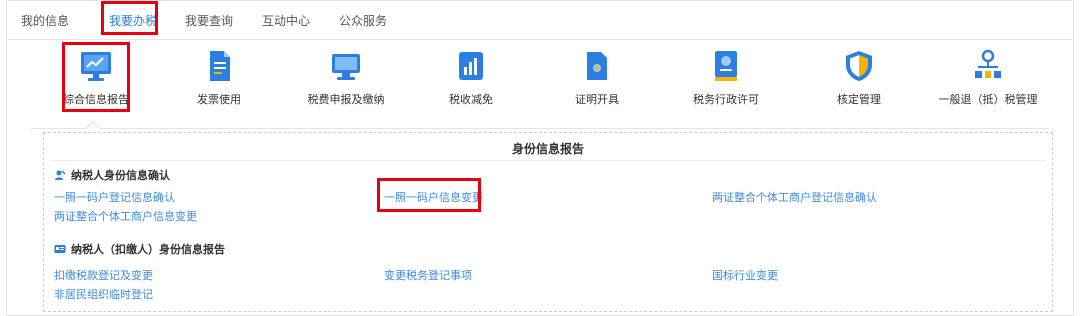 This screenshot has width=1080, height=316. Describe the element at coordinates (45, 21) in the screenshot. I see `tab-my-info: 我的信息` at that location.